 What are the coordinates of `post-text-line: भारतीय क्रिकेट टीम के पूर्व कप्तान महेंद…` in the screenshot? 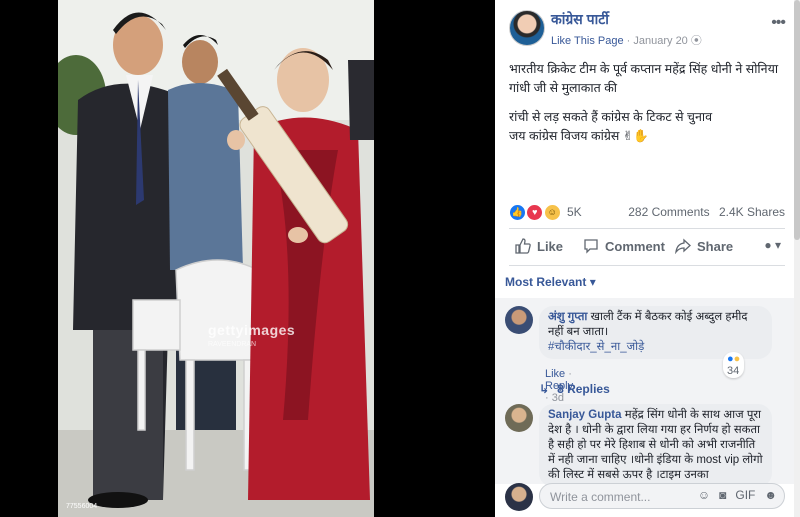 It's located at (644, 78).